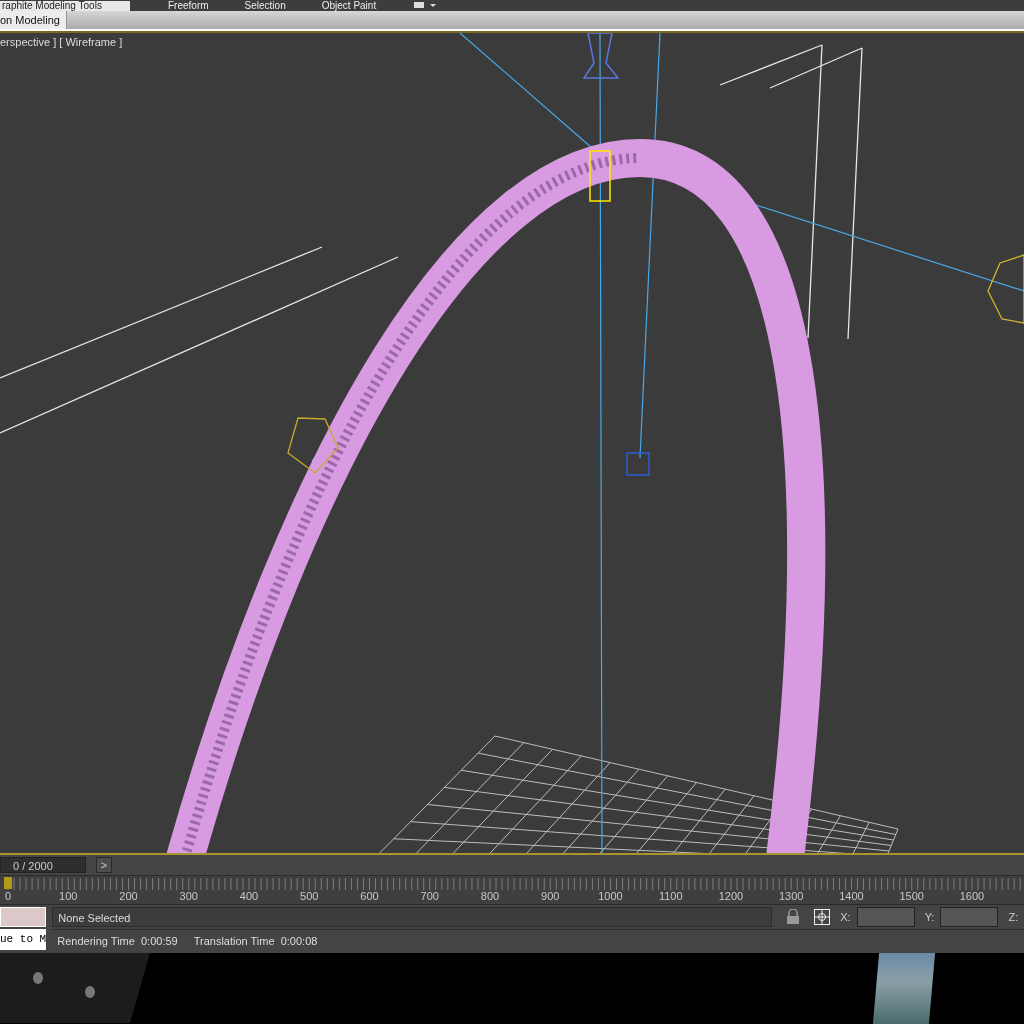 The width and height of the screenshot is (1024, 1024). Describe the element at coordinates (65, 5) in the screenshot. I see `ribbon-tab: raphite Modeling Tools` at that location.